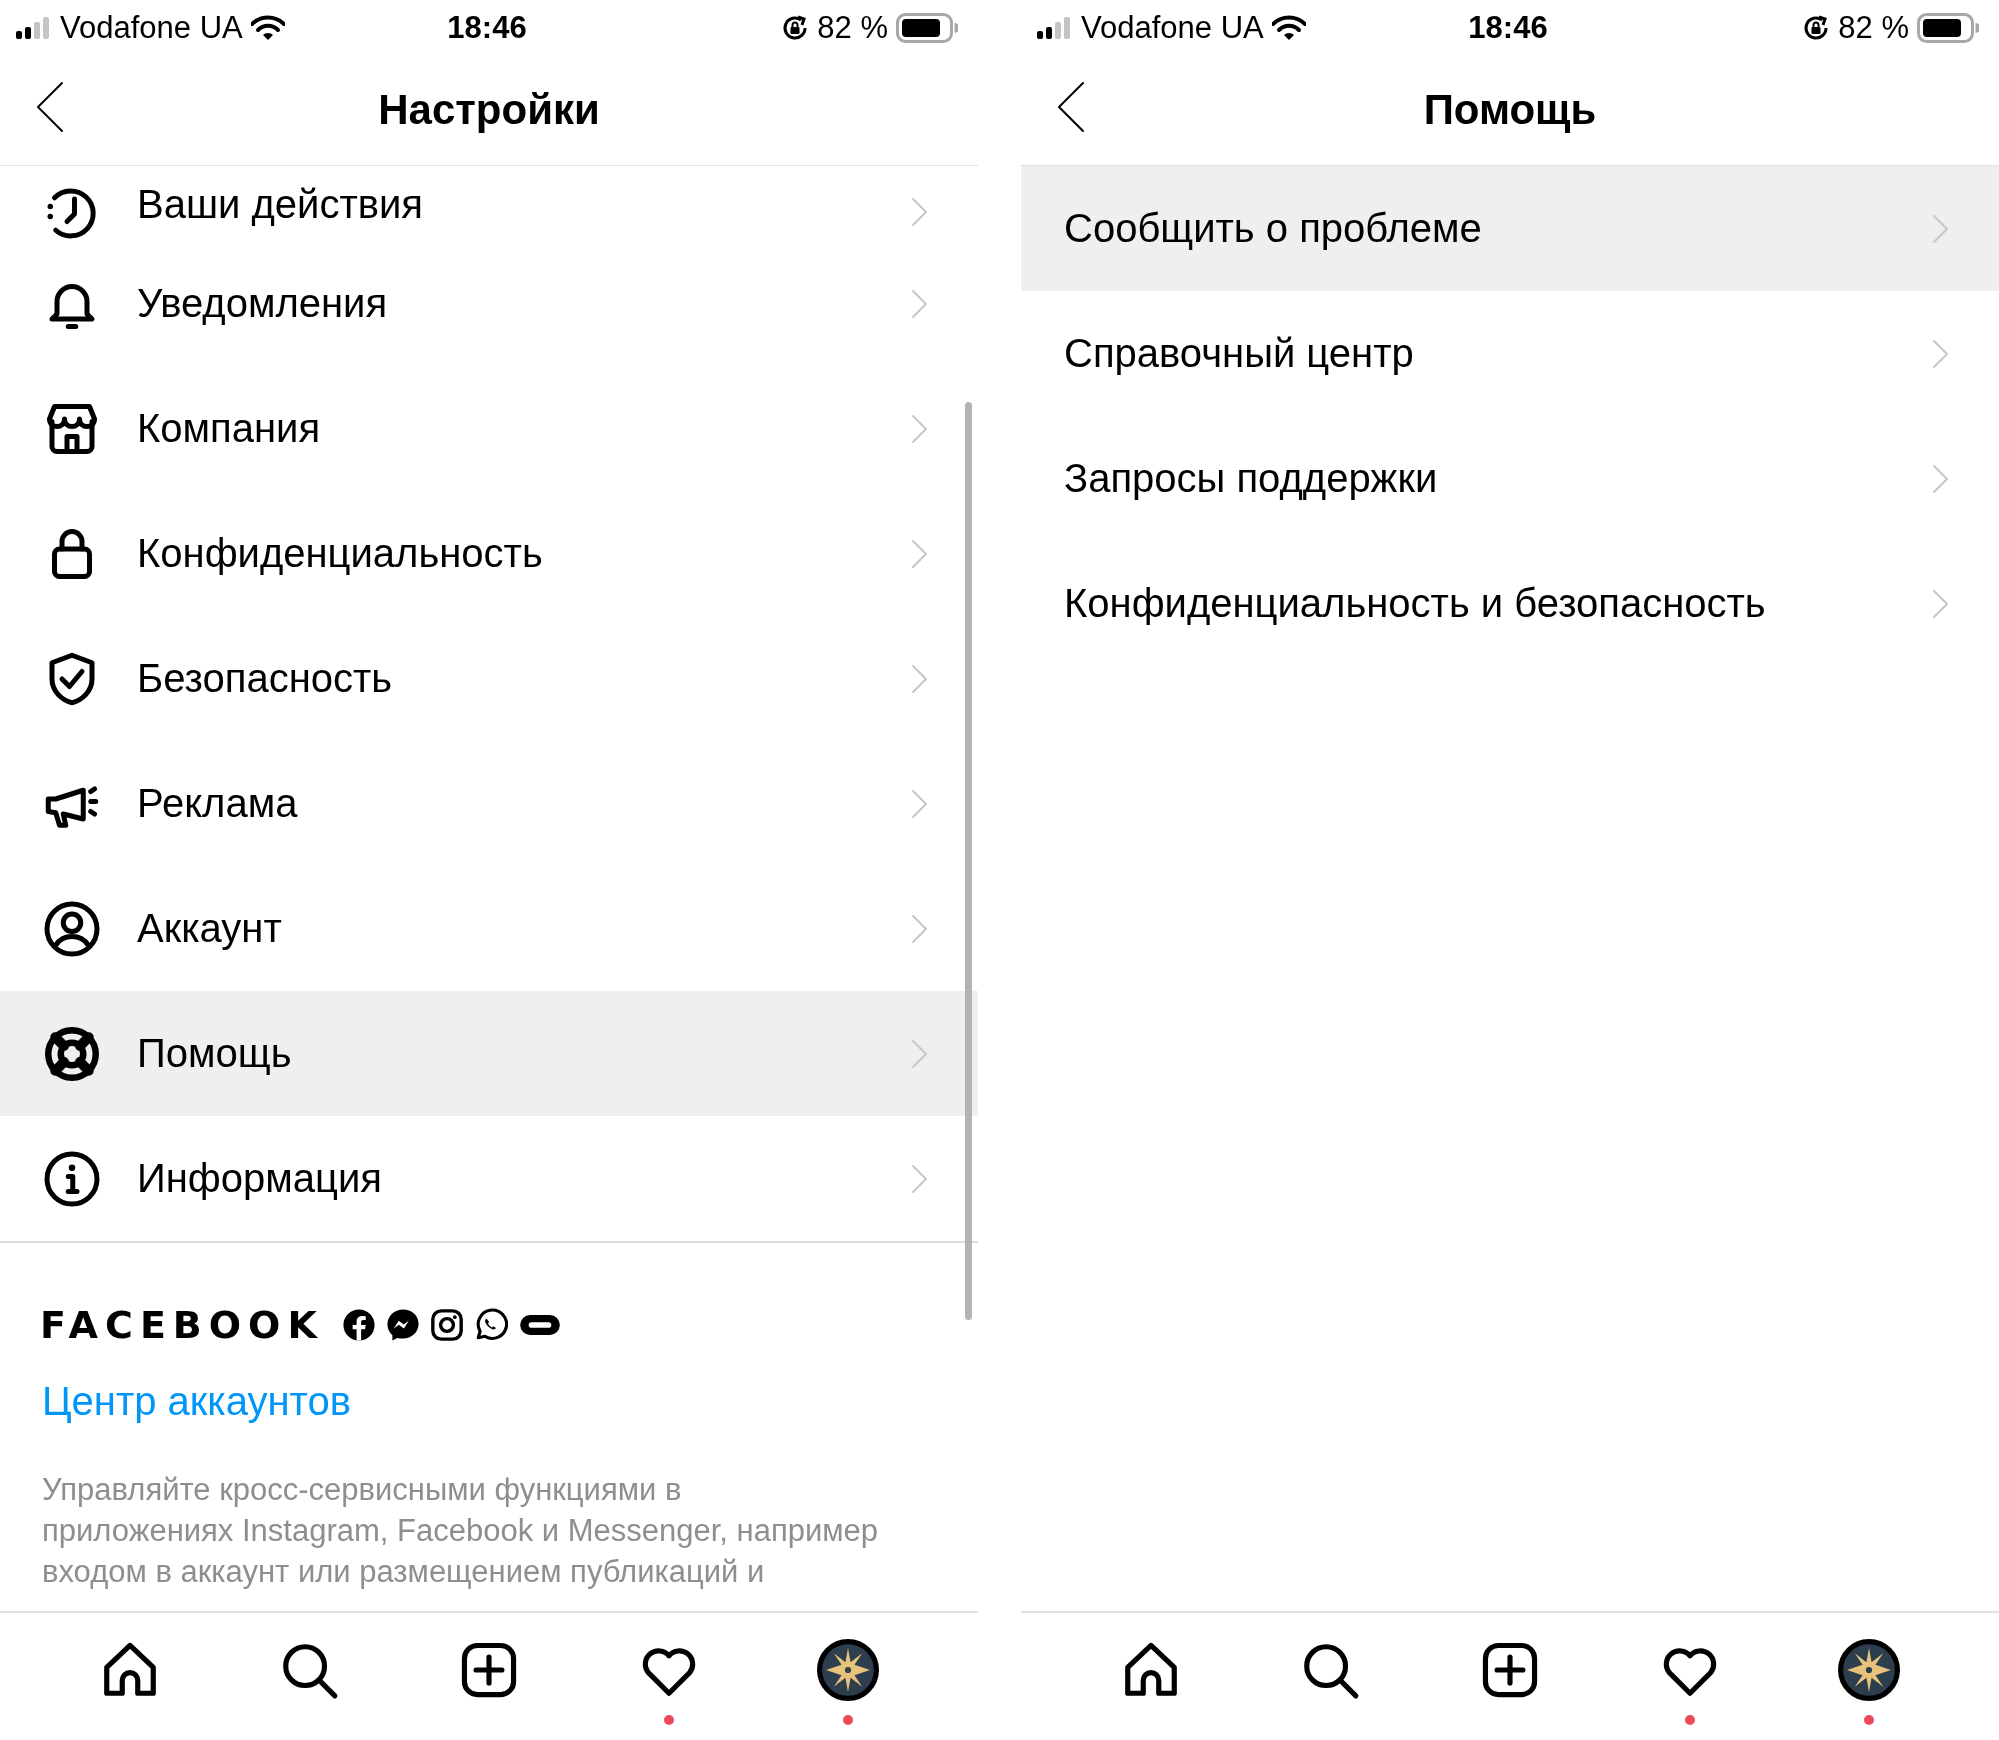 The height and width of the screenshot is (1740, 1999). What do you see at coordinates (1510, 228) in the screenshot?
I see `menu-item: Сообщить о проблеме` at bounding box center [1510, 228].